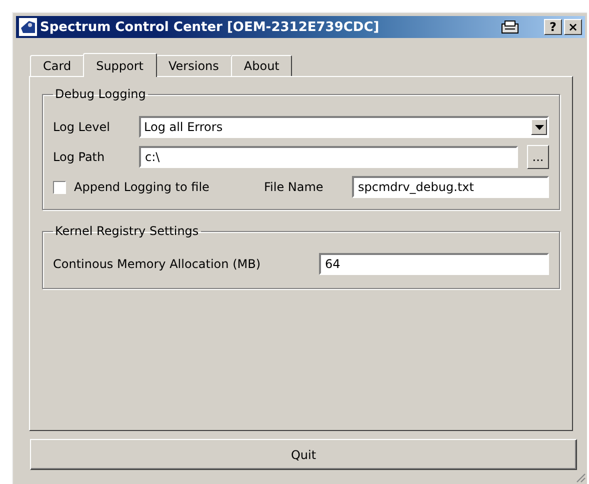 Image resolution: width=589 pixels, height=484 pixels. Describe the element at coordinates (434, 264) in the screenshot. I see `memory-field: 64` at that location.